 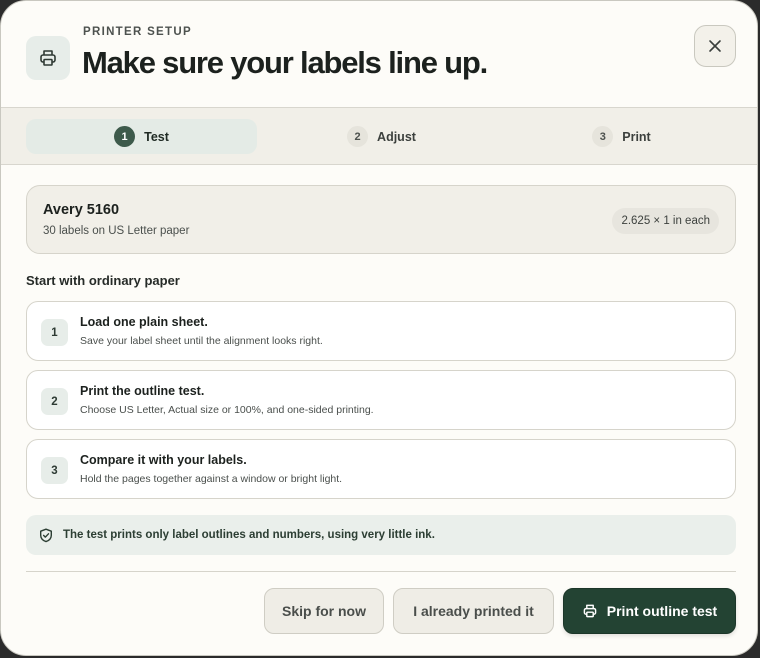 What do you see at coordinates (324, 611) in the screenshot?
I see `skip-button: Skip for now` at bounding box center [324, 611].